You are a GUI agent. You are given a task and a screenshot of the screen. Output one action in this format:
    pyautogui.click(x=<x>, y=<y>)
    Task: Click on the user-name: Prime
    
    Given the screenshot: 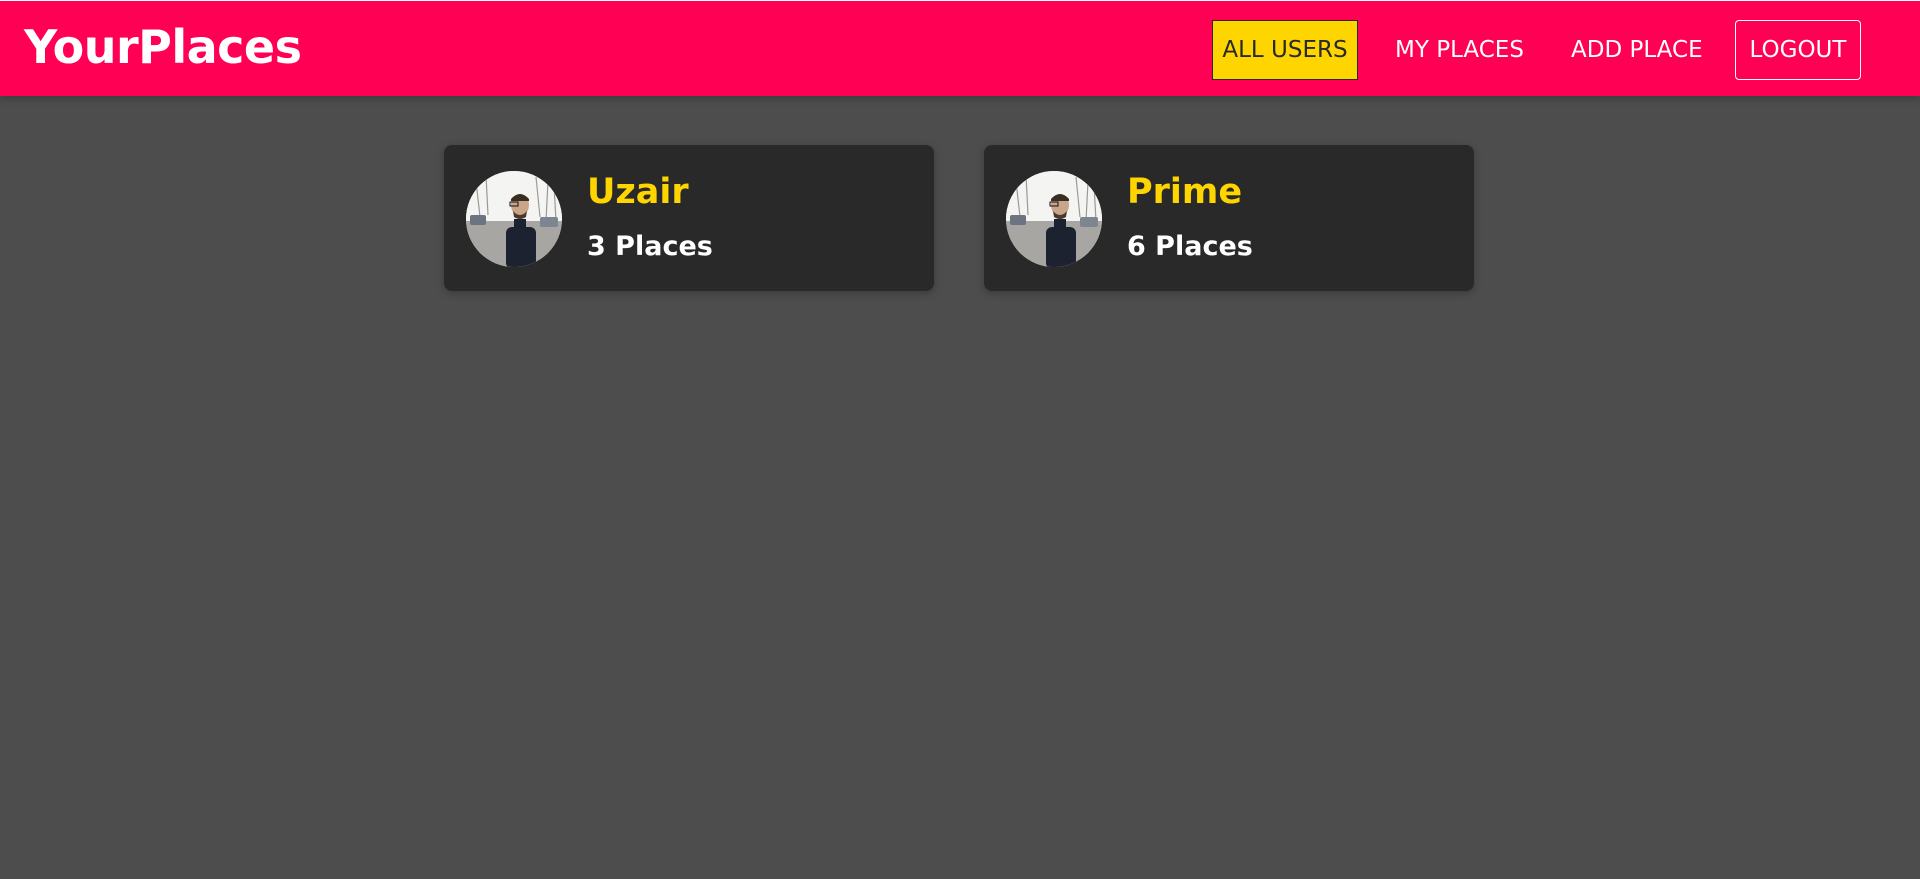 What is the action you would take?
    pyautogui.click(x=1185, y=192)
    